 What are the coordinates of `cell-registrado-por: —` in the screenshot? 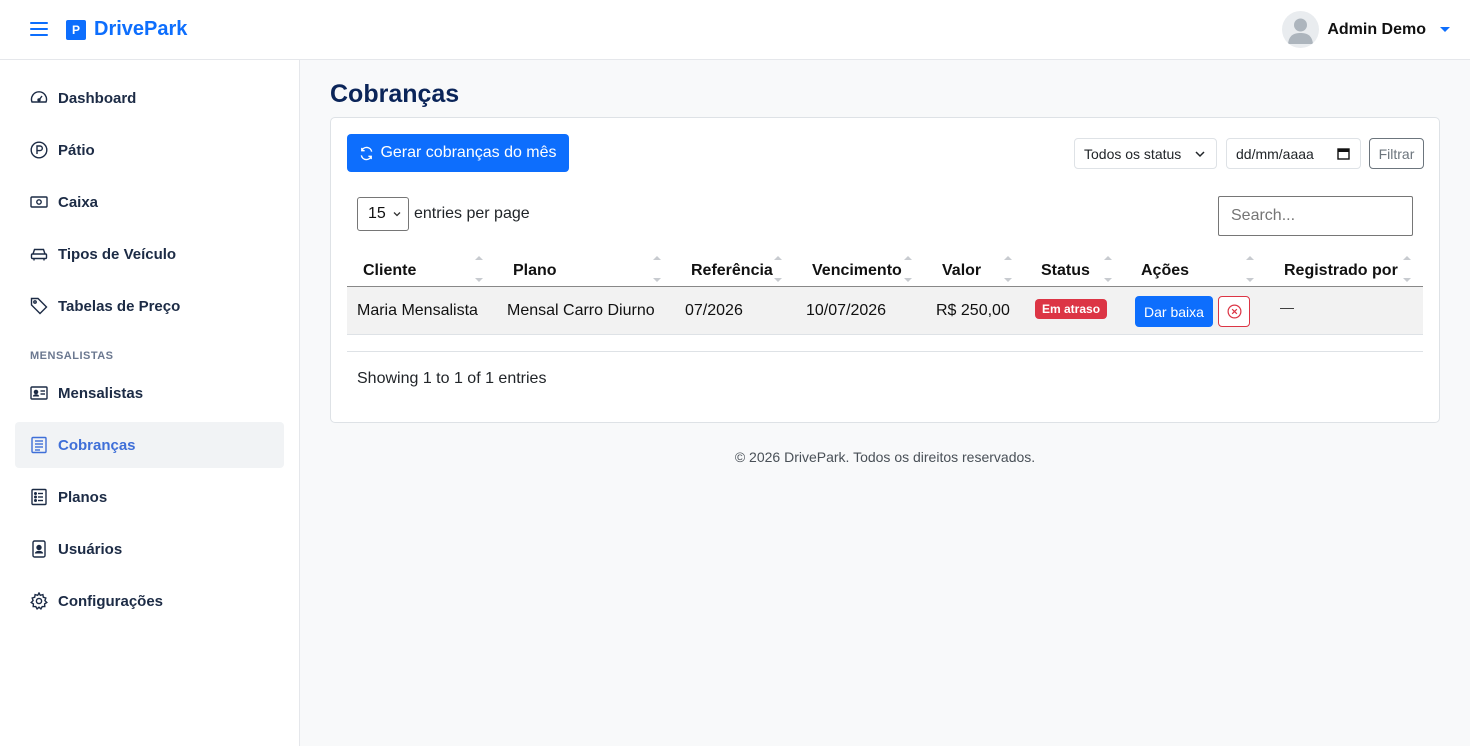 It's located at (1287, 307).